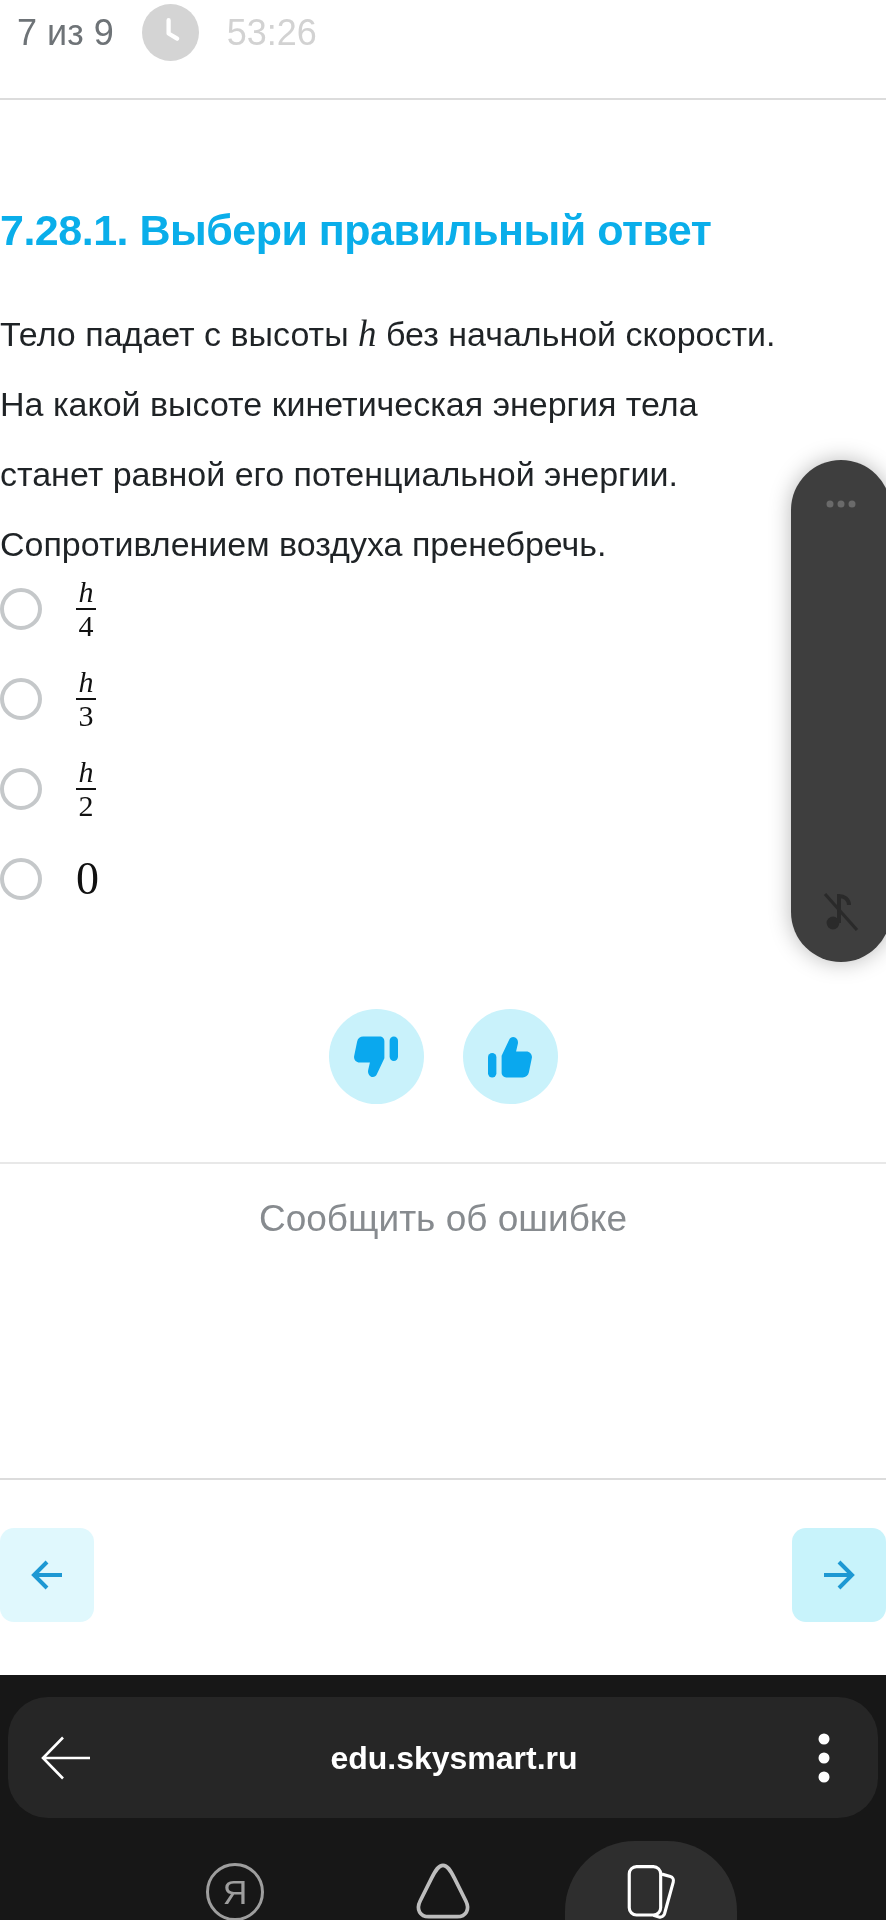  Describe the element at coordinates (510, 1056) in the screenshot. I see `thumbs-up-icon` at that location.